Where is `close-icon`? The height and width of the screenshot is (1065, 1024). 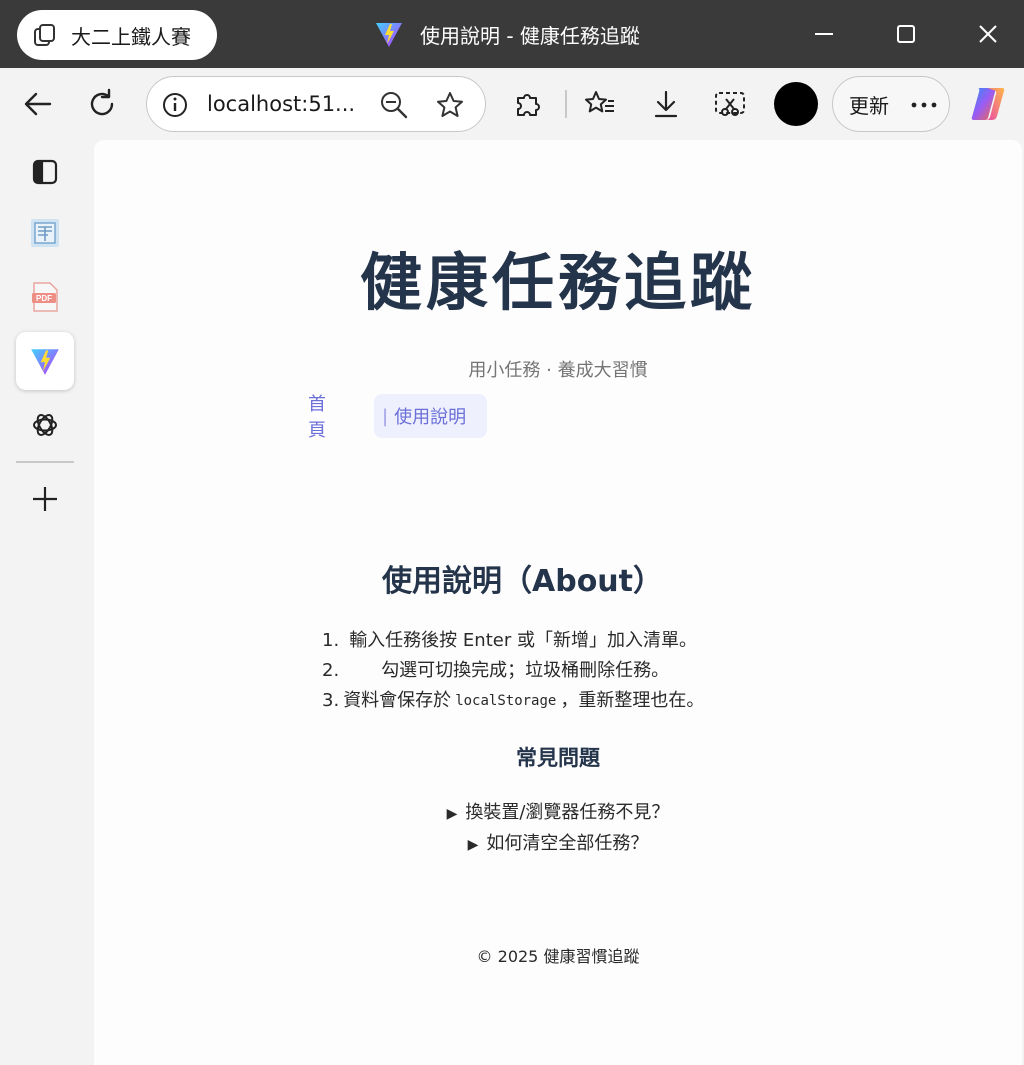 close-icon is located at coordinates (988, 34).